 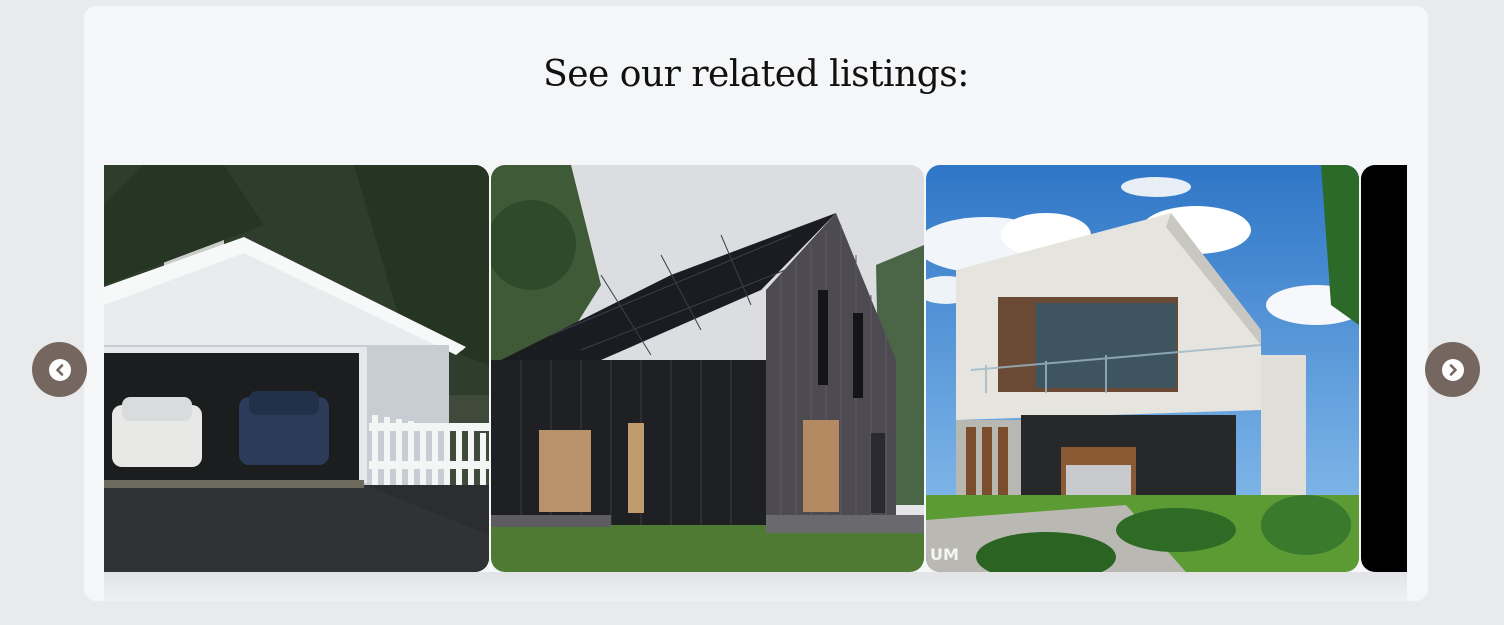 I want to click on carousel-track-shadow, so click(x=755, y=586).